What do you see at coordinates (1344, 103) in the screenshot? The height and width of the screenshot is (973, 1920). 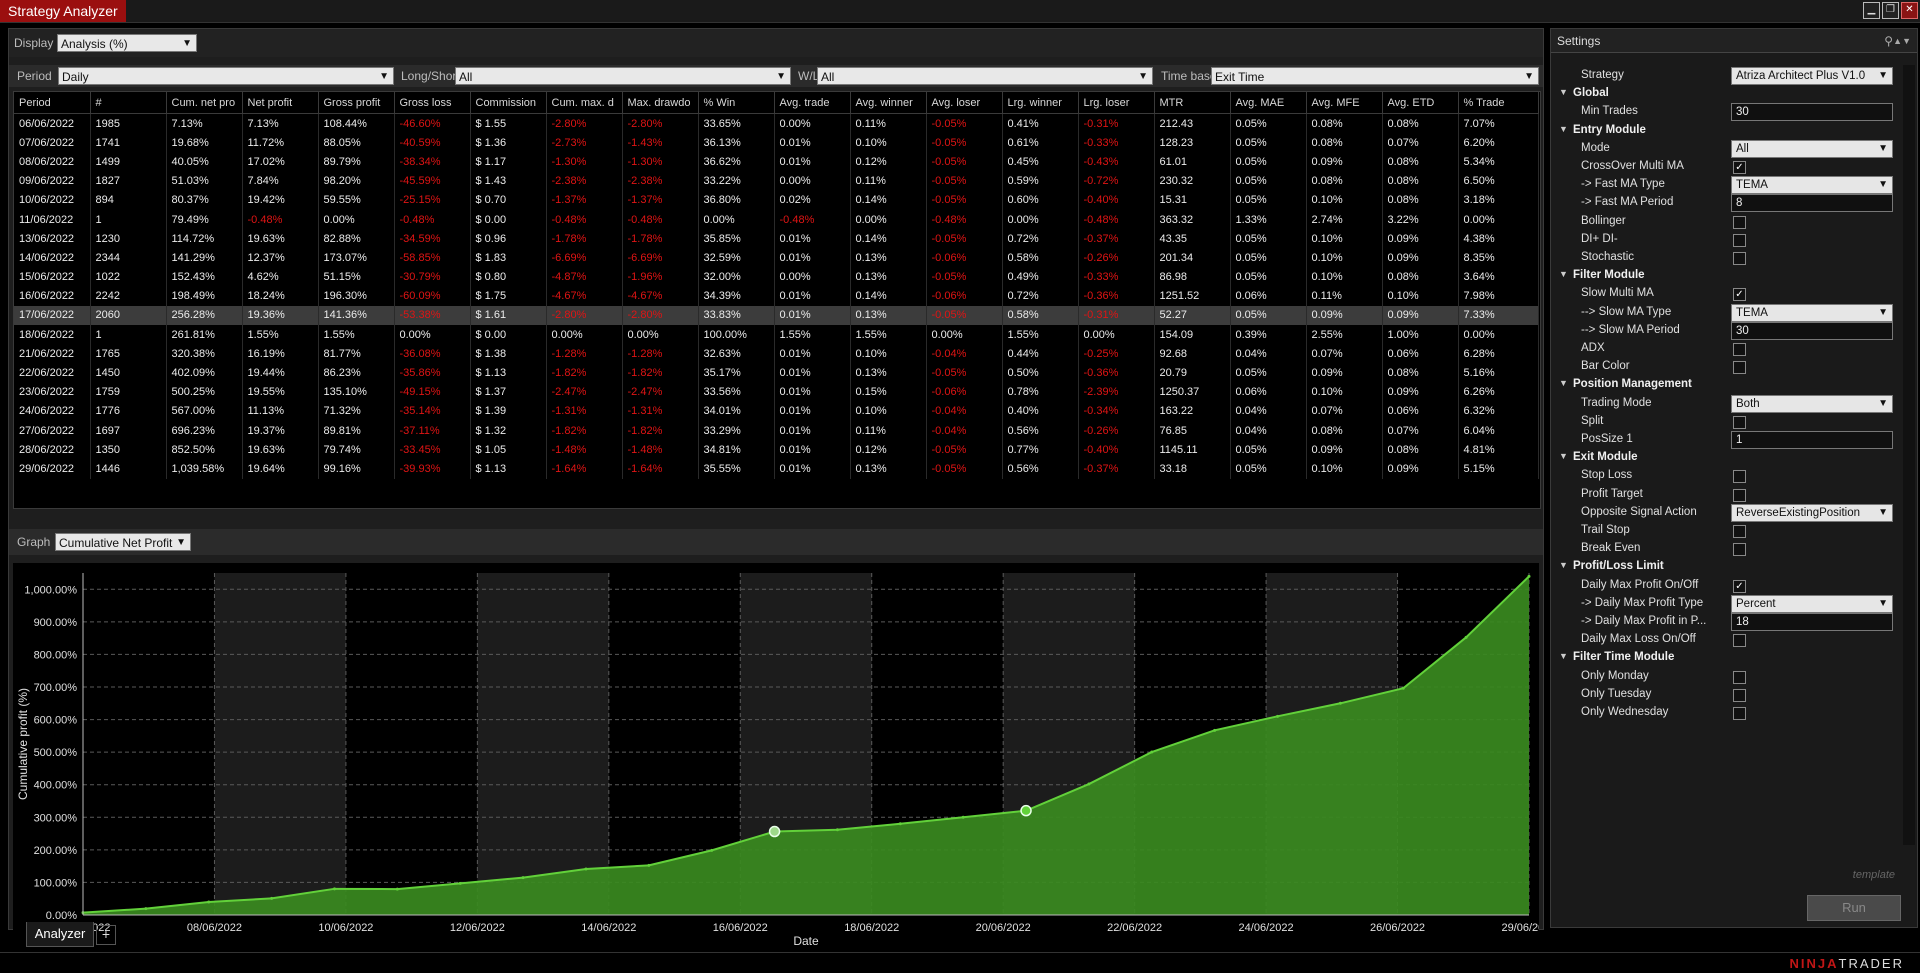 I see `column-header: Avg. MFE` at bounding box center [1344, 103].